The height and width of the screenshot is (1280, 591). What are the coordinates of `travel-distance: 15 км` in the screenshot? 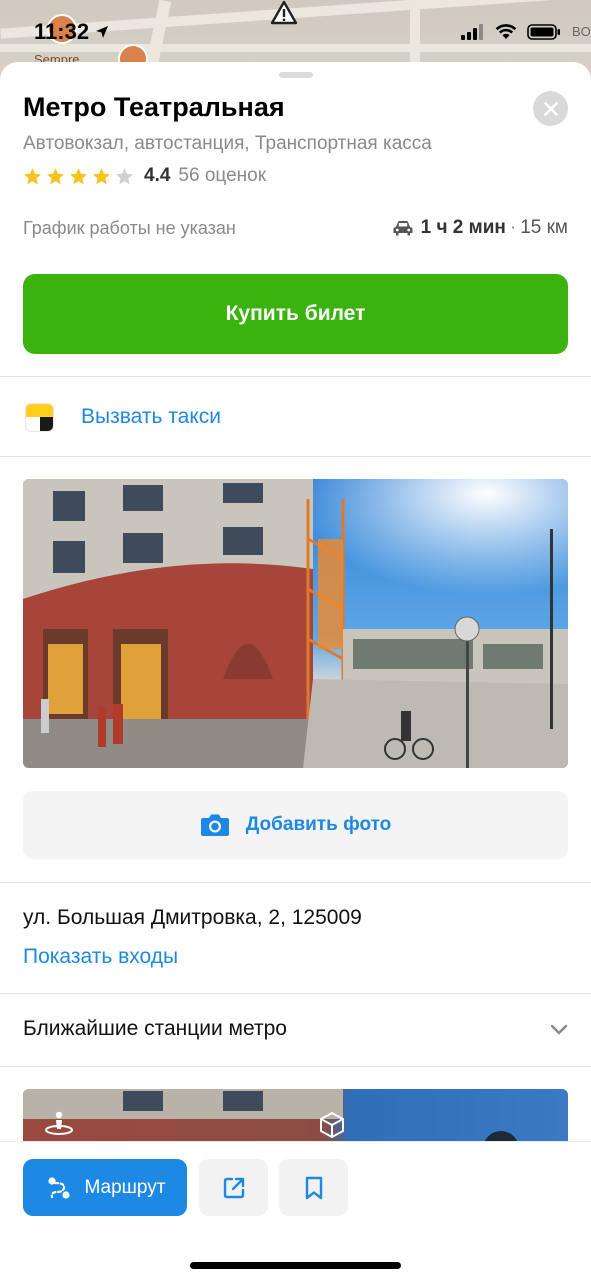 It's located at (544, 227).